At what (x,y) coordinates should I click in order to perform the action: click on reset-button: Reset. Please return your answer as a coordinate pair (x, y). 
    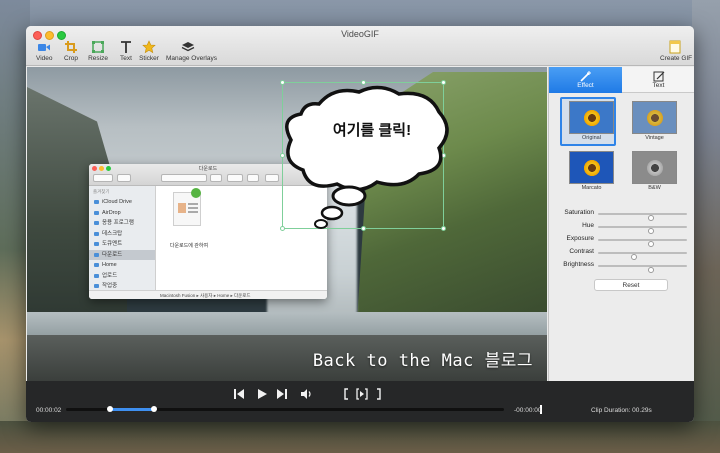
    Looking at the image, I should click on (631, 285).